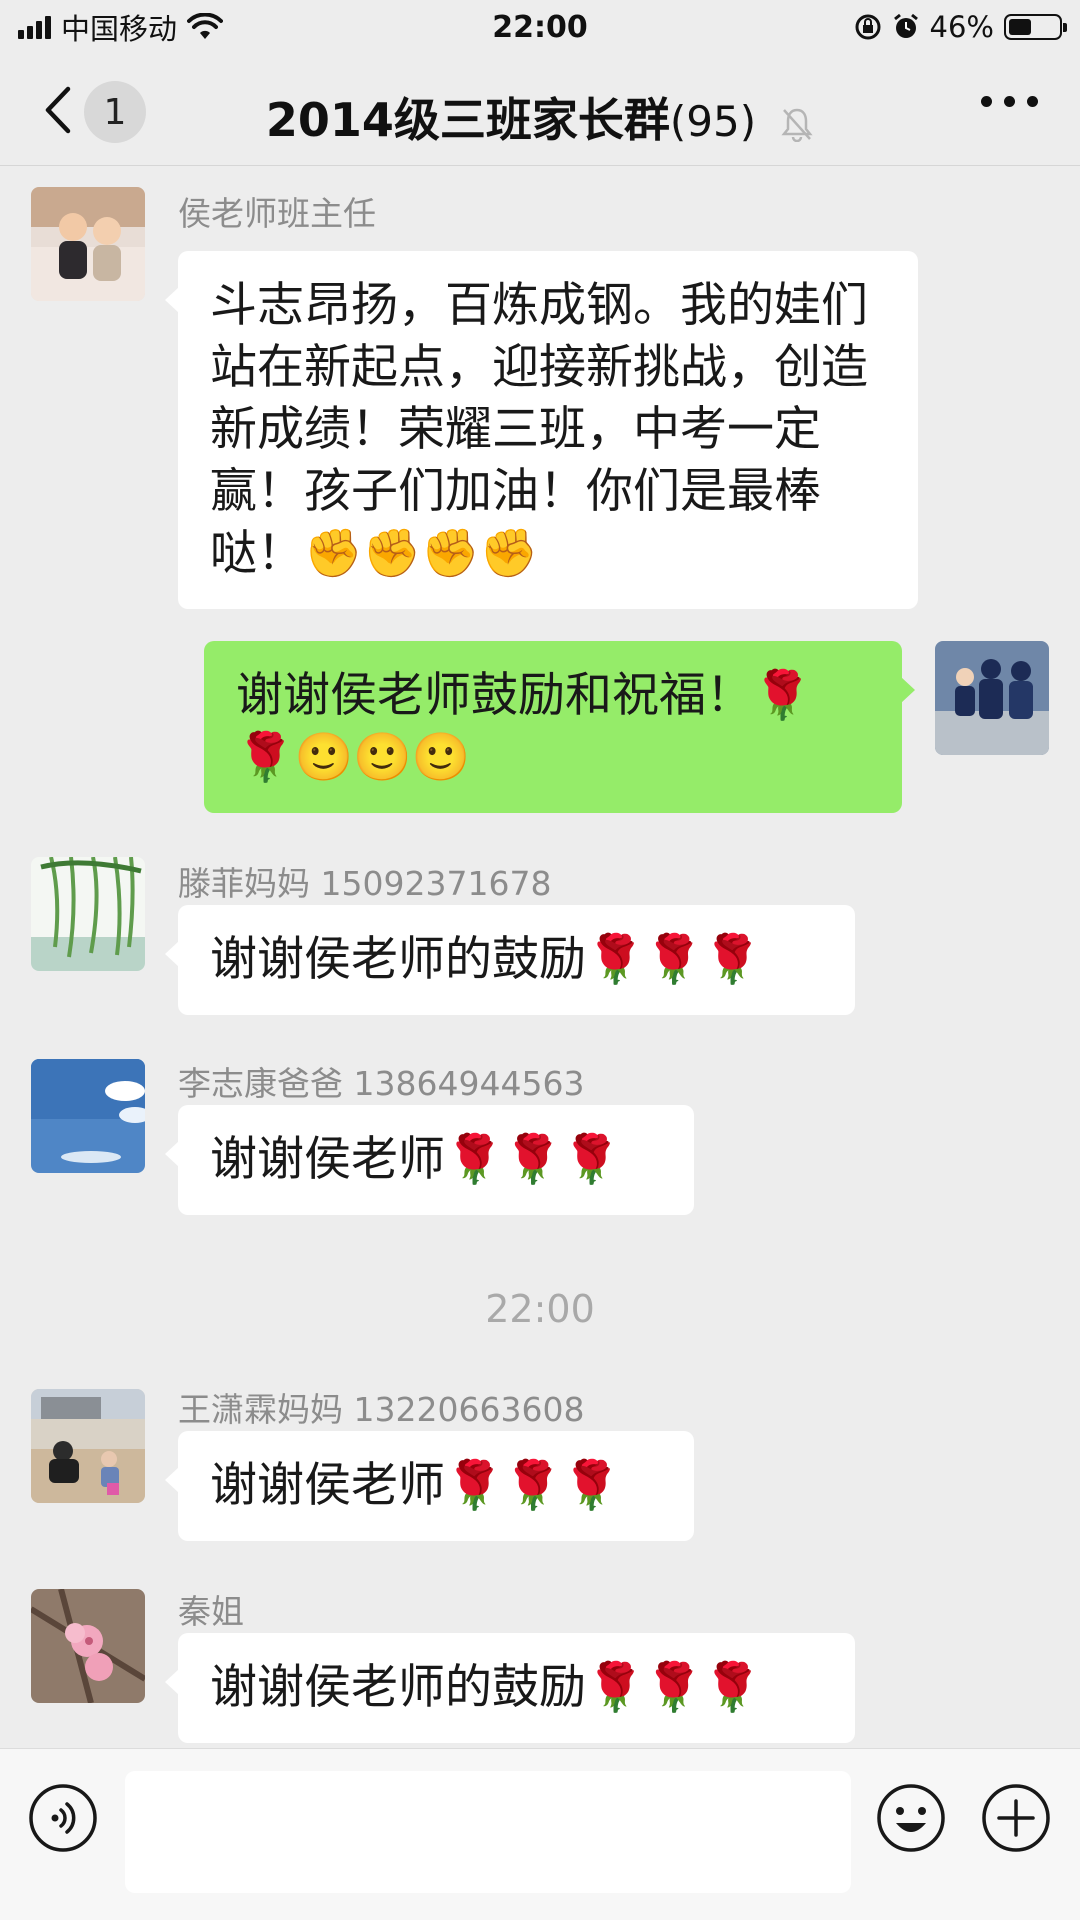  Describe the element at coordinates (559, 727) in the screenshot. I see `message-bubble: 谢谢侯老师鼓励和祝福！🌹🌹🙂🙂🙂` at that location.